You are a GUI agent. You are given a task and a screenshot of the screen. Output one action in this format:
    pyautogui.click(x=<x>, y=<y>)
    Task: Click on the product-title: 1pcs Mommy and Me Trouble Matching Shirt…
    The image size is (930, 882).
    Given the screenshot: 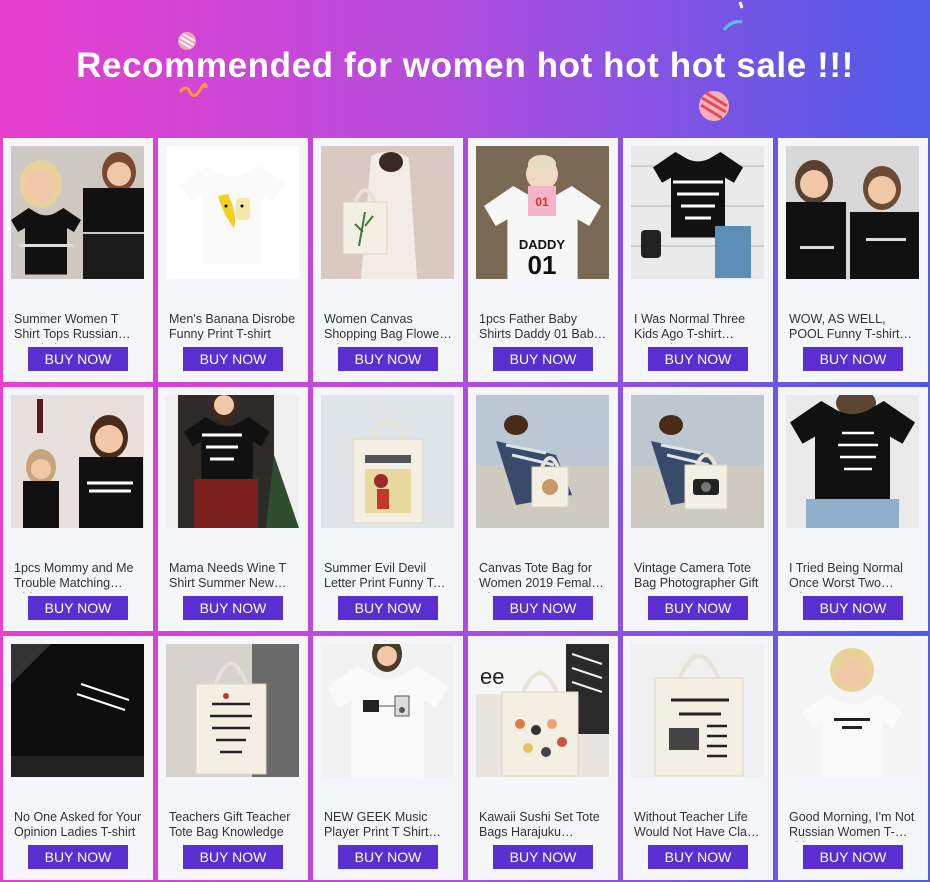 What is the action you would take?
    pyautogui.click(x=78, y=577)
    